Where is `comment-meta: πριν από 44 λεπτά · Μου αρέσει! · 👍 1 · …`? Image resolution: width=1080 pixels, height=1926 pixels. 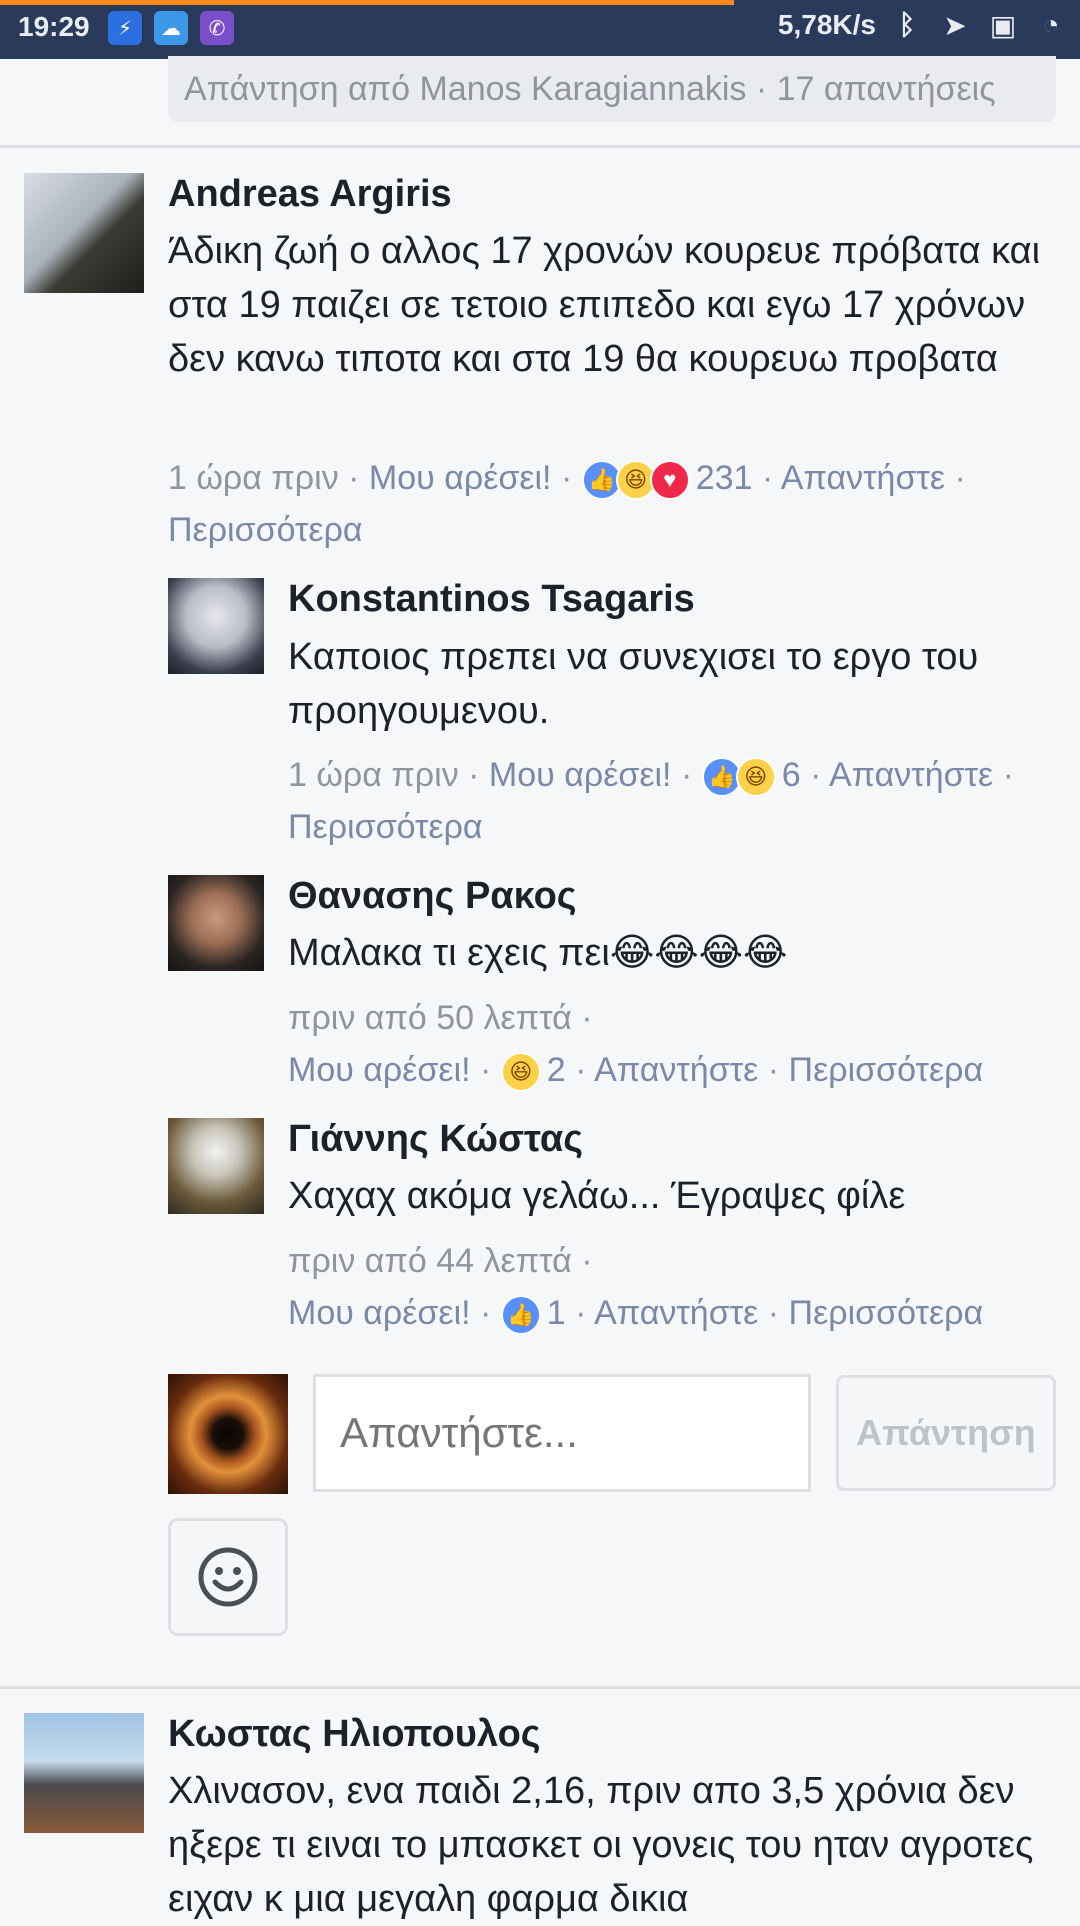 comment-meta: πριν από 44 λεπτά · Μου αρέσει! · 👍 1 · … is located at coordinates (673, 1287).